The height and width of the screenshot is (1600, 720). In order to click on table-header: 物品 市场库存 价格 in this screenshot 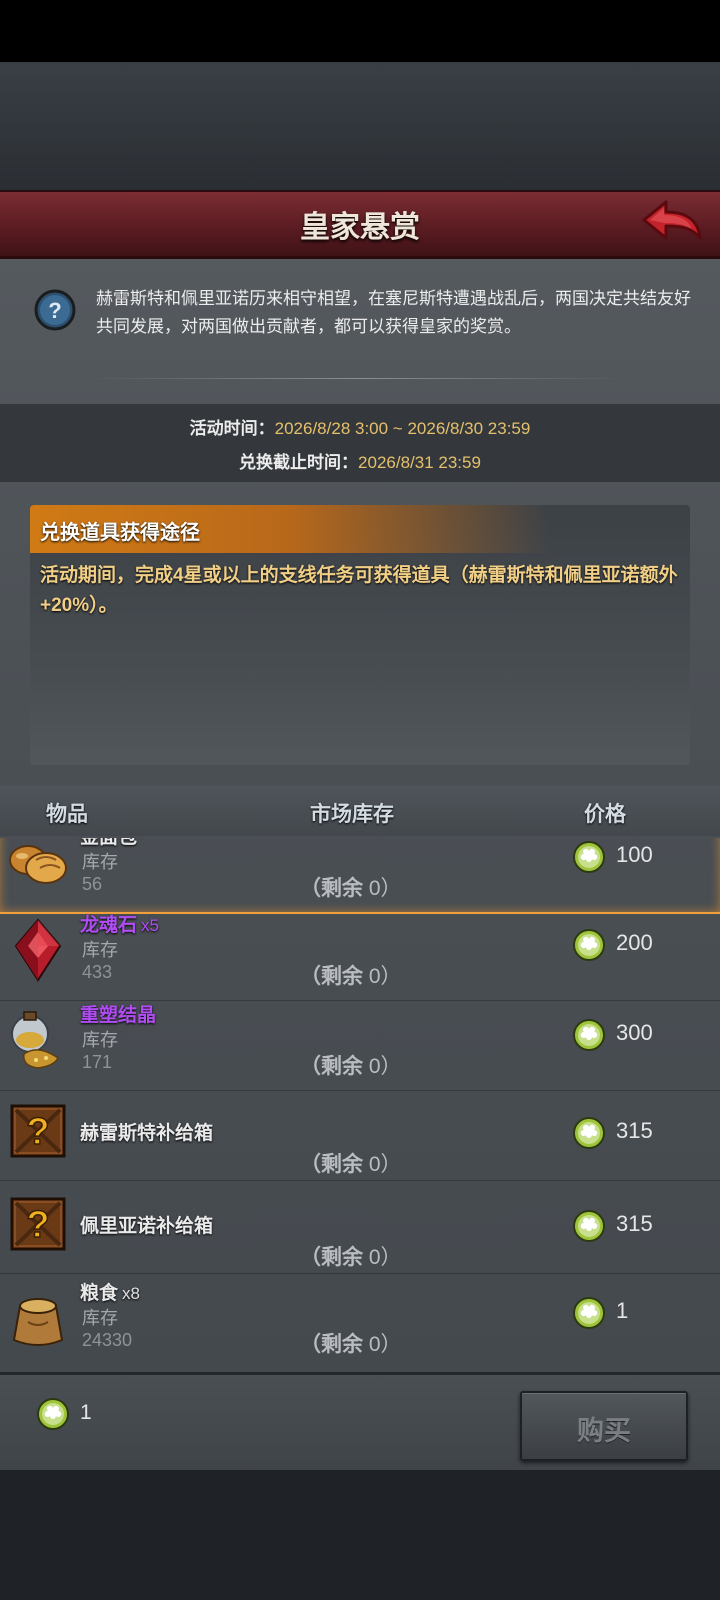, I will do `click(360, 811)`.